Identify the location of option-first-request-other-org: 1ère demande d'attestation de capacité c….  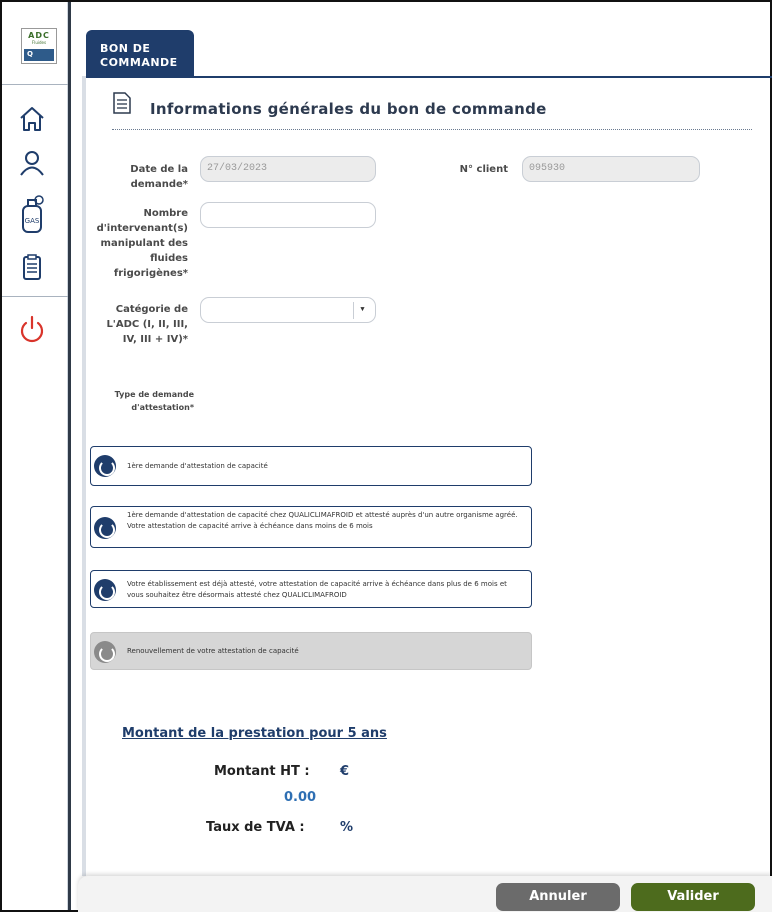
(311, 527).